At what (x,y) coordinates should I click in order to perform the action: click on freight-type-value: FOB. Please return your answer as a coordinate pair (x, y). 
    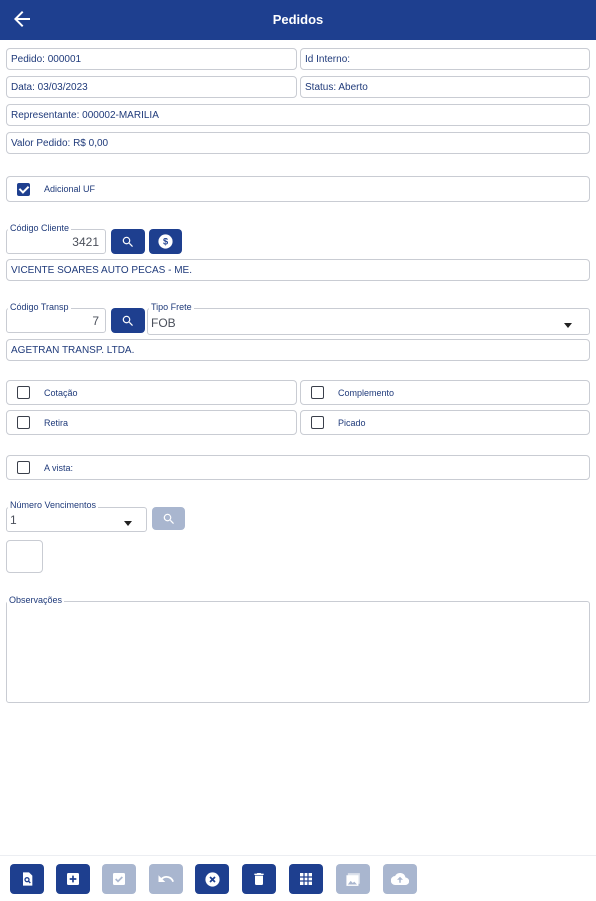
    Looking at the image, I should click on (163, 323).